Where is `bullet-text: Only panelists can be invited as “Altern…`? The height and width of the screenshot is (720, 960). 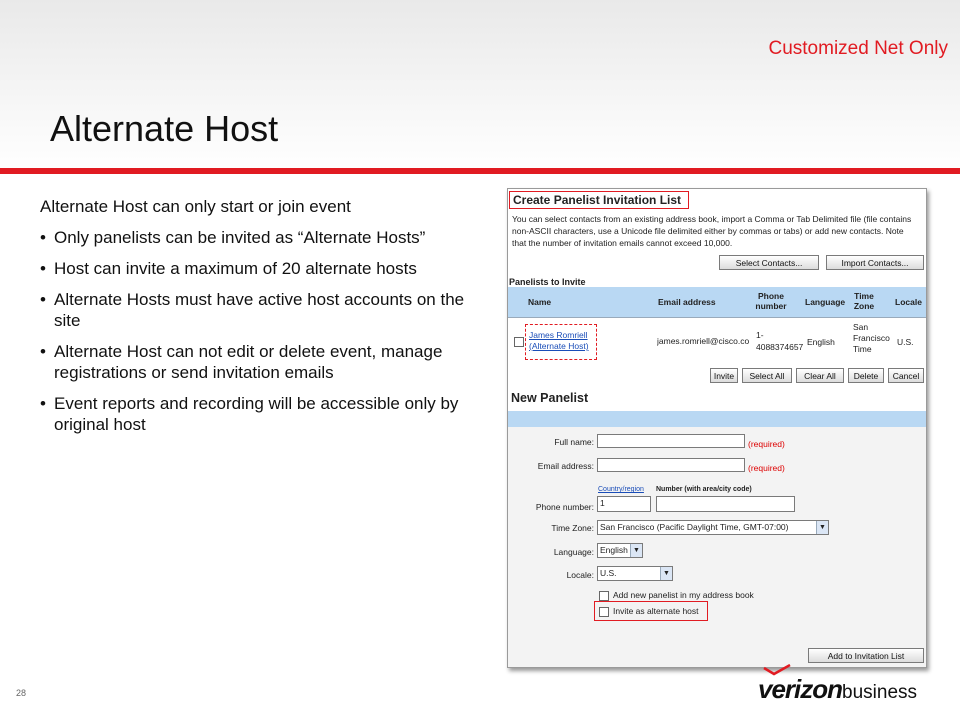
bullet-text: Only panelists can be invited as “Altern… is located at coordinates (240, 237).